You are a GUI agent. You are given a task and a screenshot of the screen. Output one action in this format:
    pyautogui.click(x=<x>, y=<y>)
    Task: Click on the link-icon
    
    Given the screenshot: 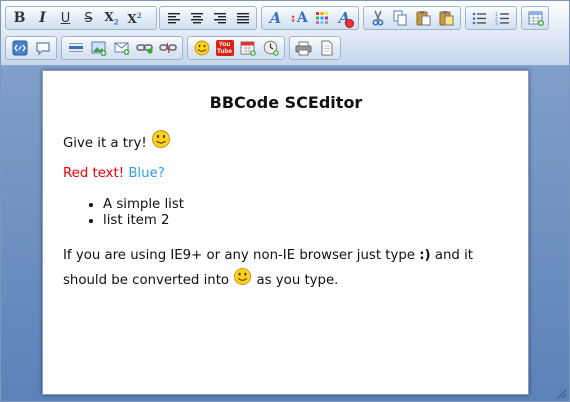 What is the action you would take?
    pyautogui.click(x=144, y=49)
    